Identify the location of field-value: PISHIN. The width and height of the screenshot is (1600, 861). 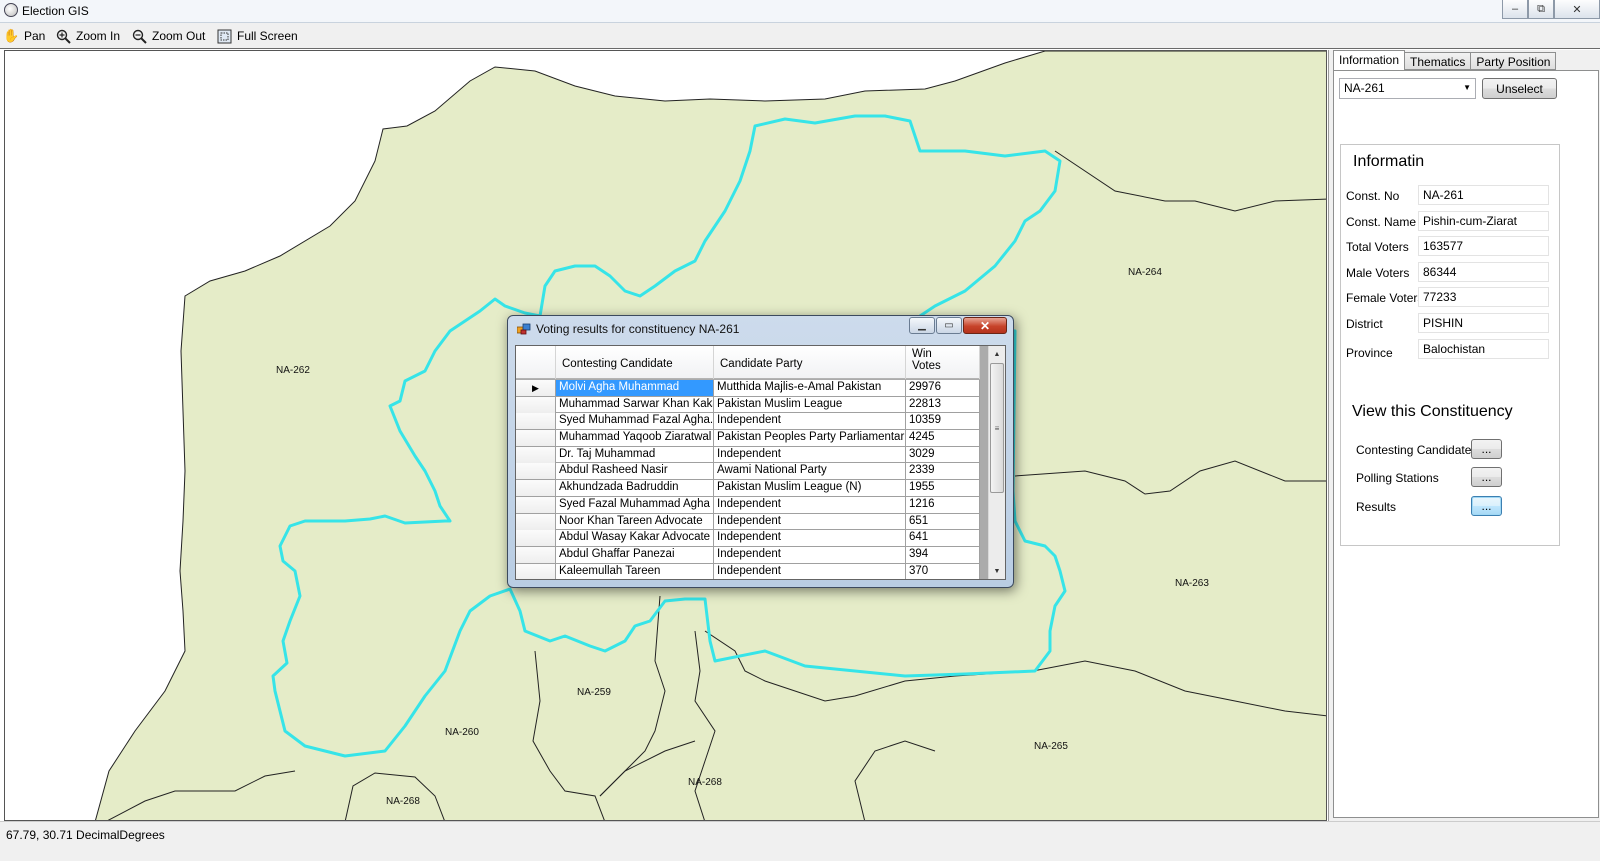
(1483, 323).